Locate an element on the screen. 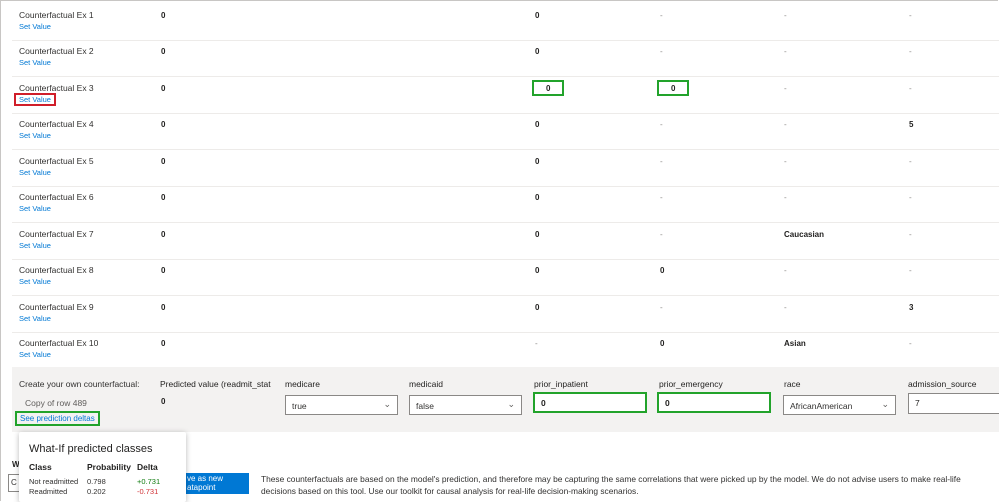 This screenshot has height=502, width=999. cell-race: Asian is located at coordinates (795, 343).